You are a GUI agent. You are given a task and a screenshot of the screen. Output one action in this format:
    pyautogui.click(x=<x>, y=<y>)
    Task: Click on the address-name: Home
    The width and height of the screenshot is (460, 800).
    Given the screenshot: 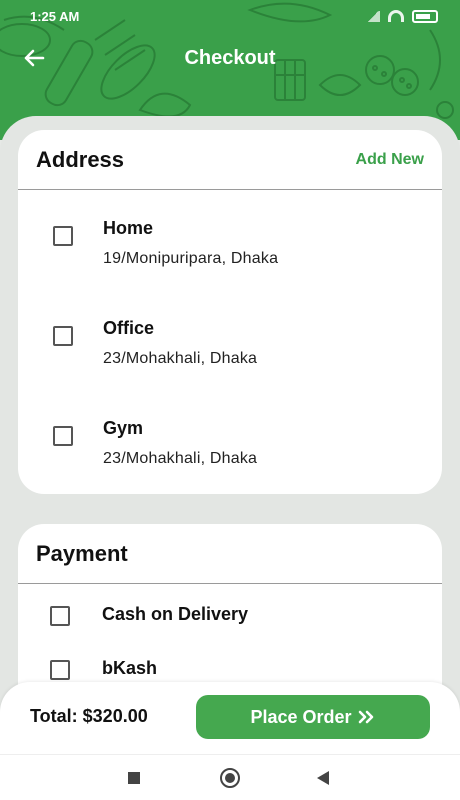 What is the action you would take?
    pyautogui.click(x=128, y=228)
    